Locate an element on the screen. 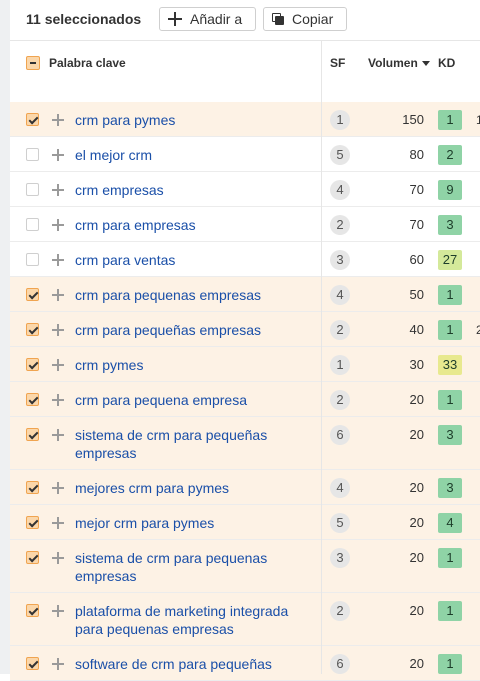  table-row: crm para empresas 2 70 3 is located at coordinates (245, 224).